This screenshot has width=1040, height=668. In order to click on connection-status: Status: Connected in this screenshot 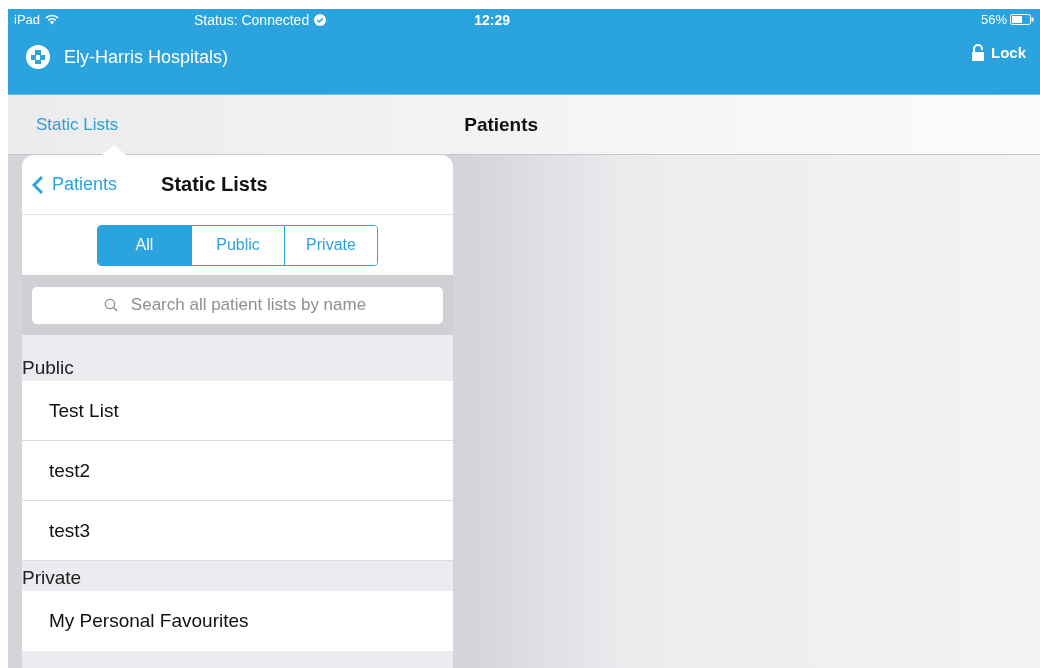, I will do `click(252, 19)`.